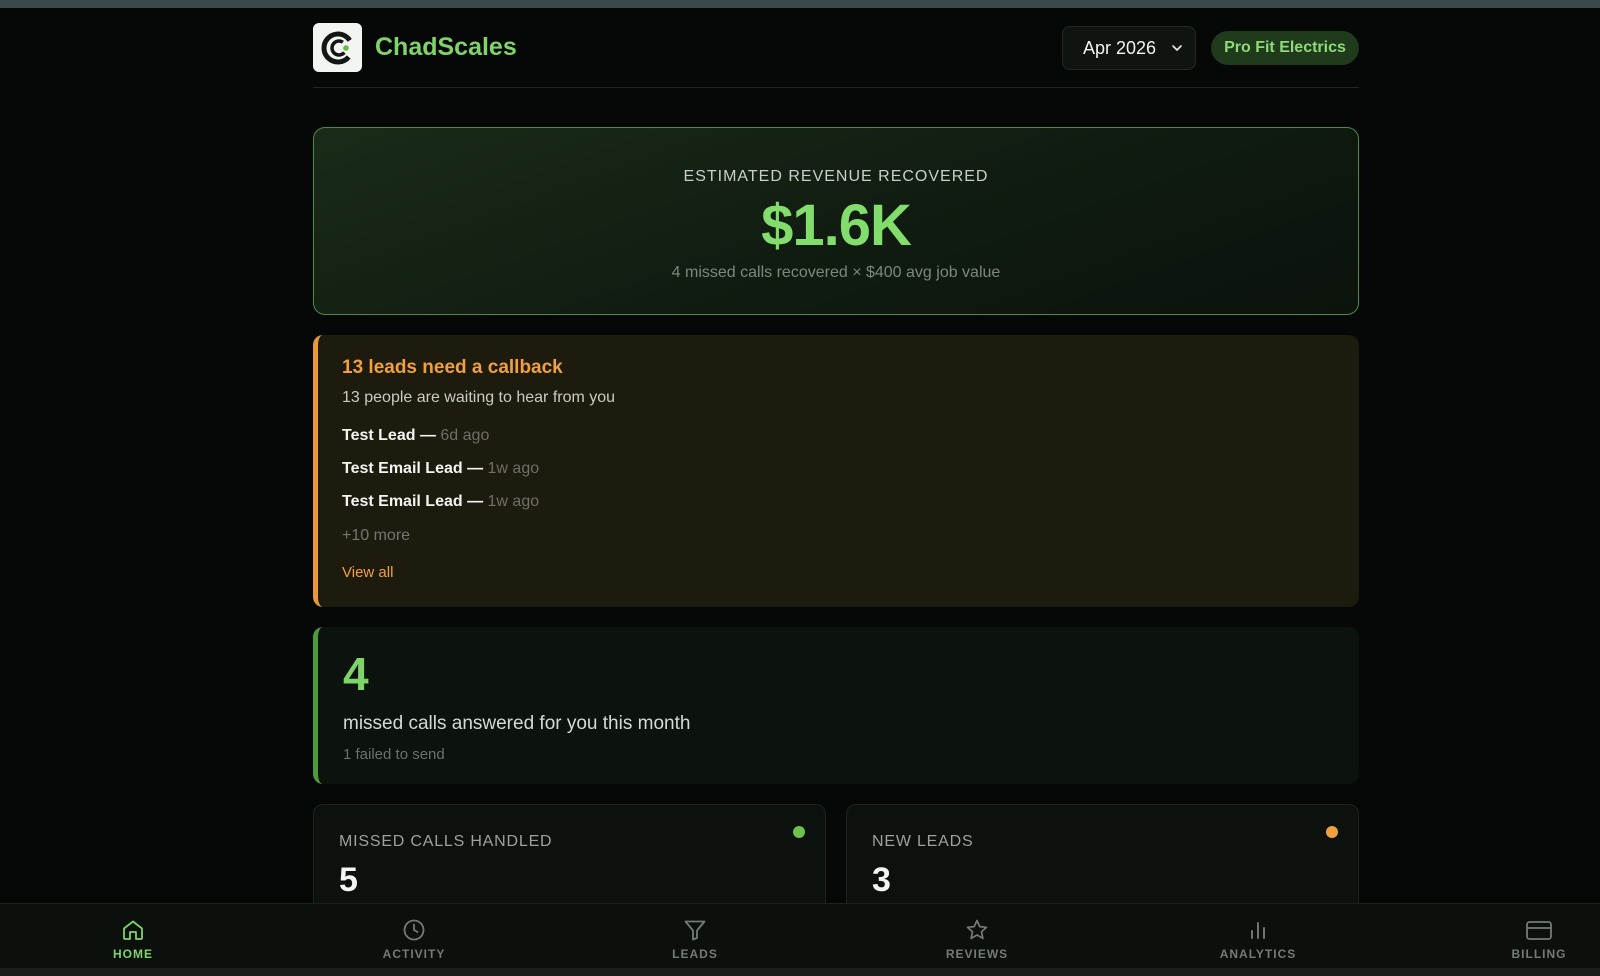  I want to click on stat-value: 3, so click(881, 880).